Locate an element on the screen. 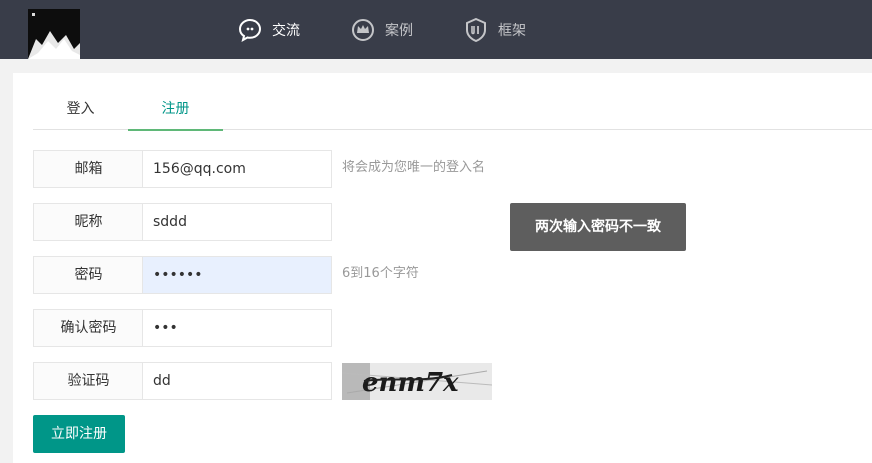 The image size is (872, 463). email-field: 156@qq.com is located at coordinates (237, 169).